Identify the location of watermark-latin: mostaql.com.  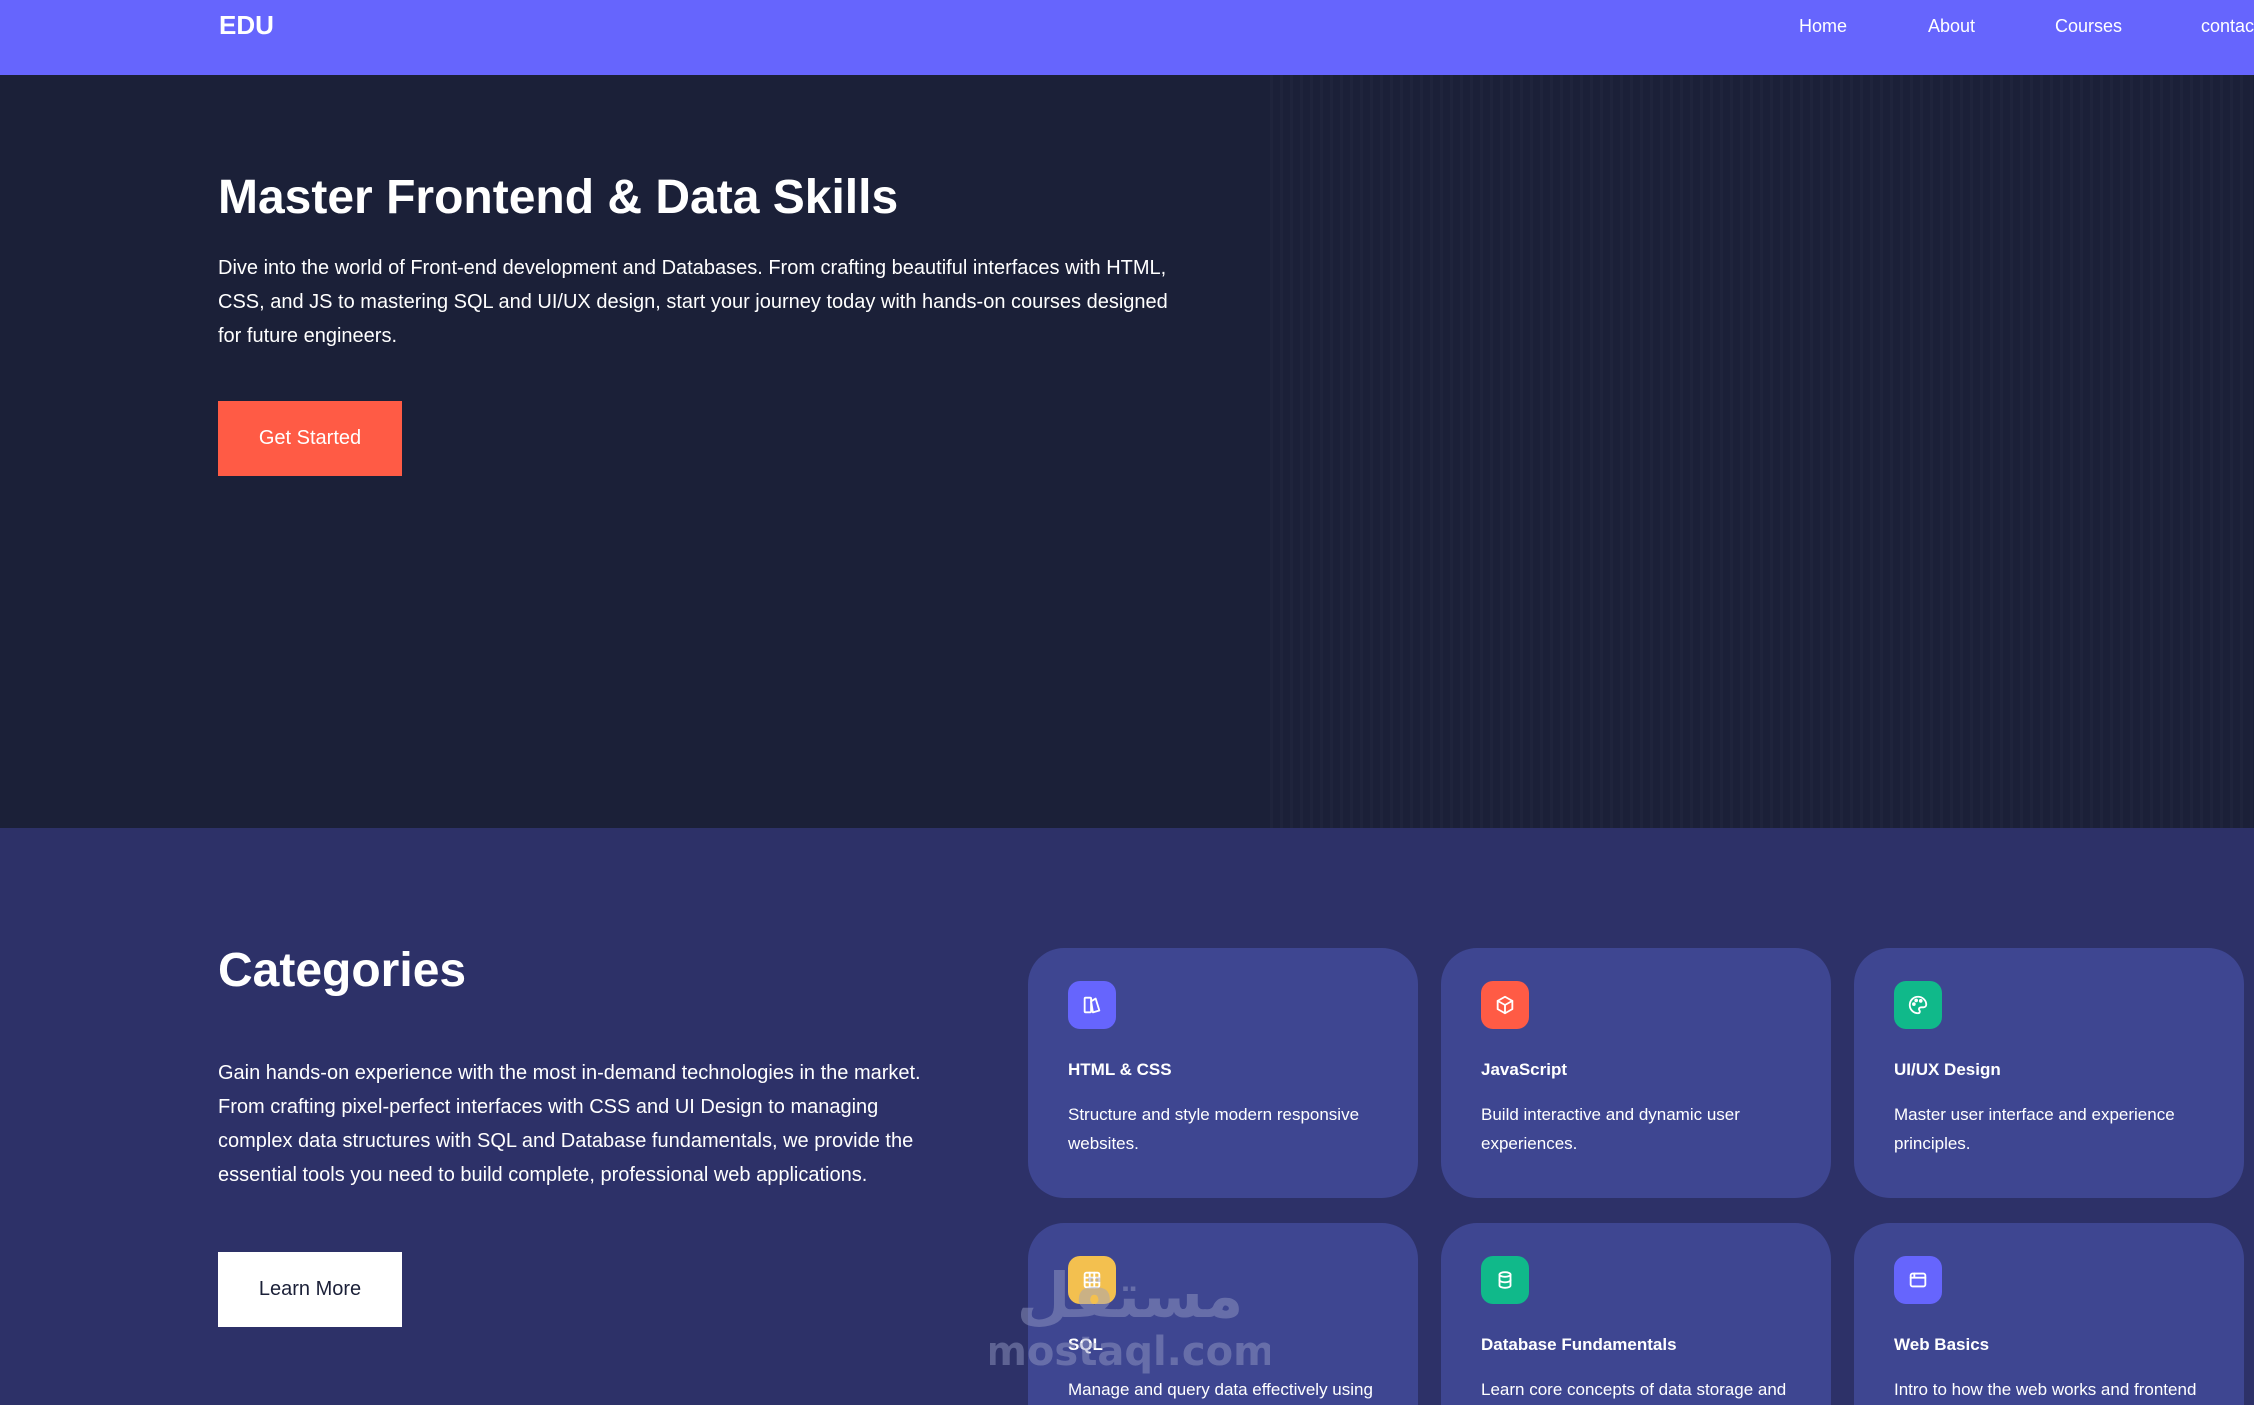
(1130, 1352).